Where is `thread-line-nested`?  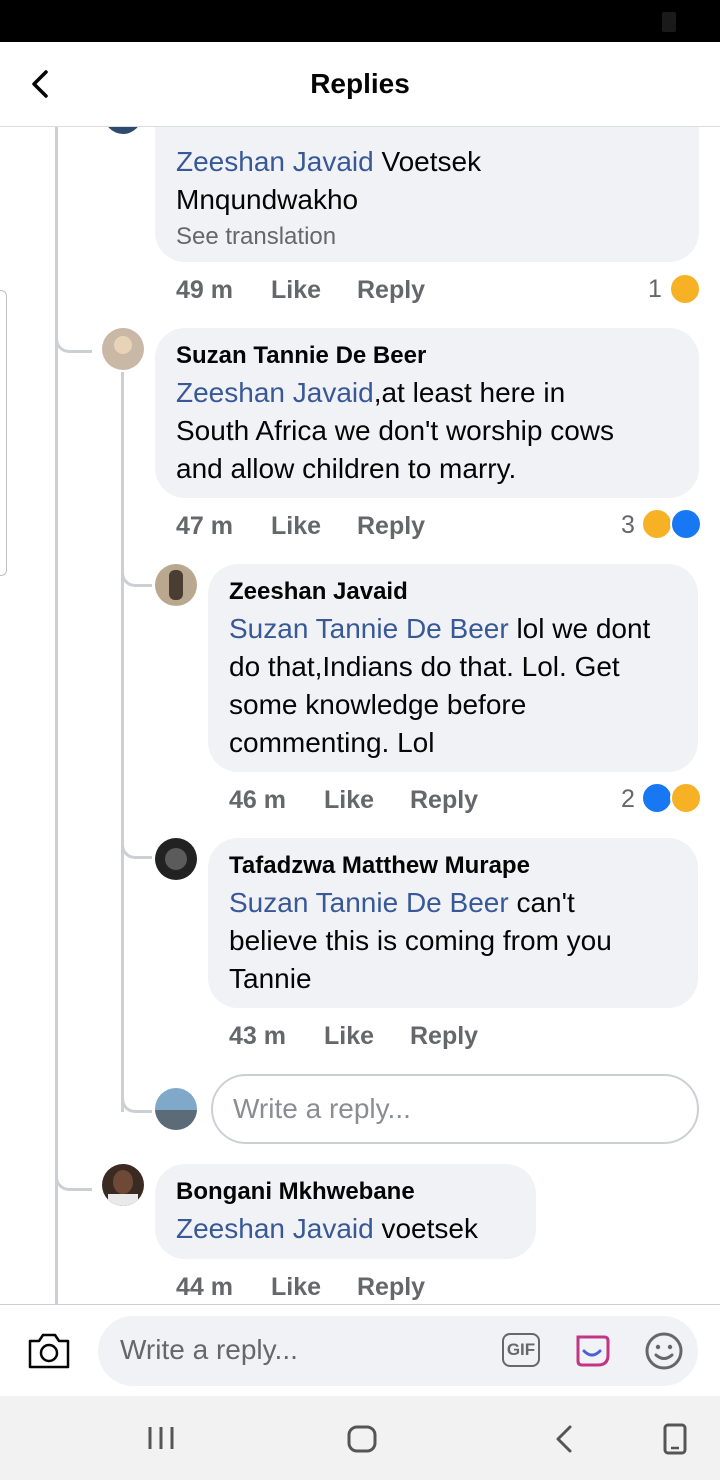
thread-line-nested is located at coordinates (122, 742).